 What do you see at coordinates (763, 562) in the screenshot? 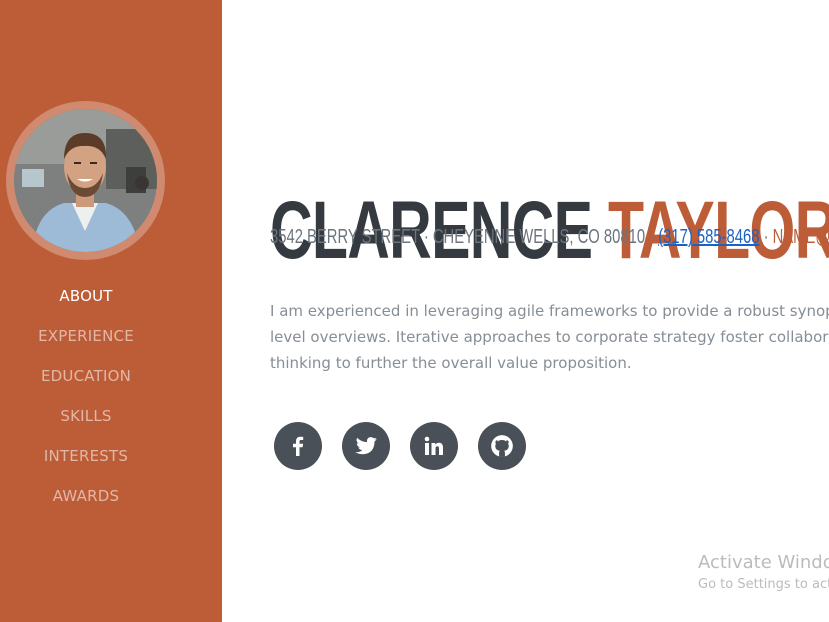
I see `watermark-title: Activate Windows` at bounding box center [763, 562].